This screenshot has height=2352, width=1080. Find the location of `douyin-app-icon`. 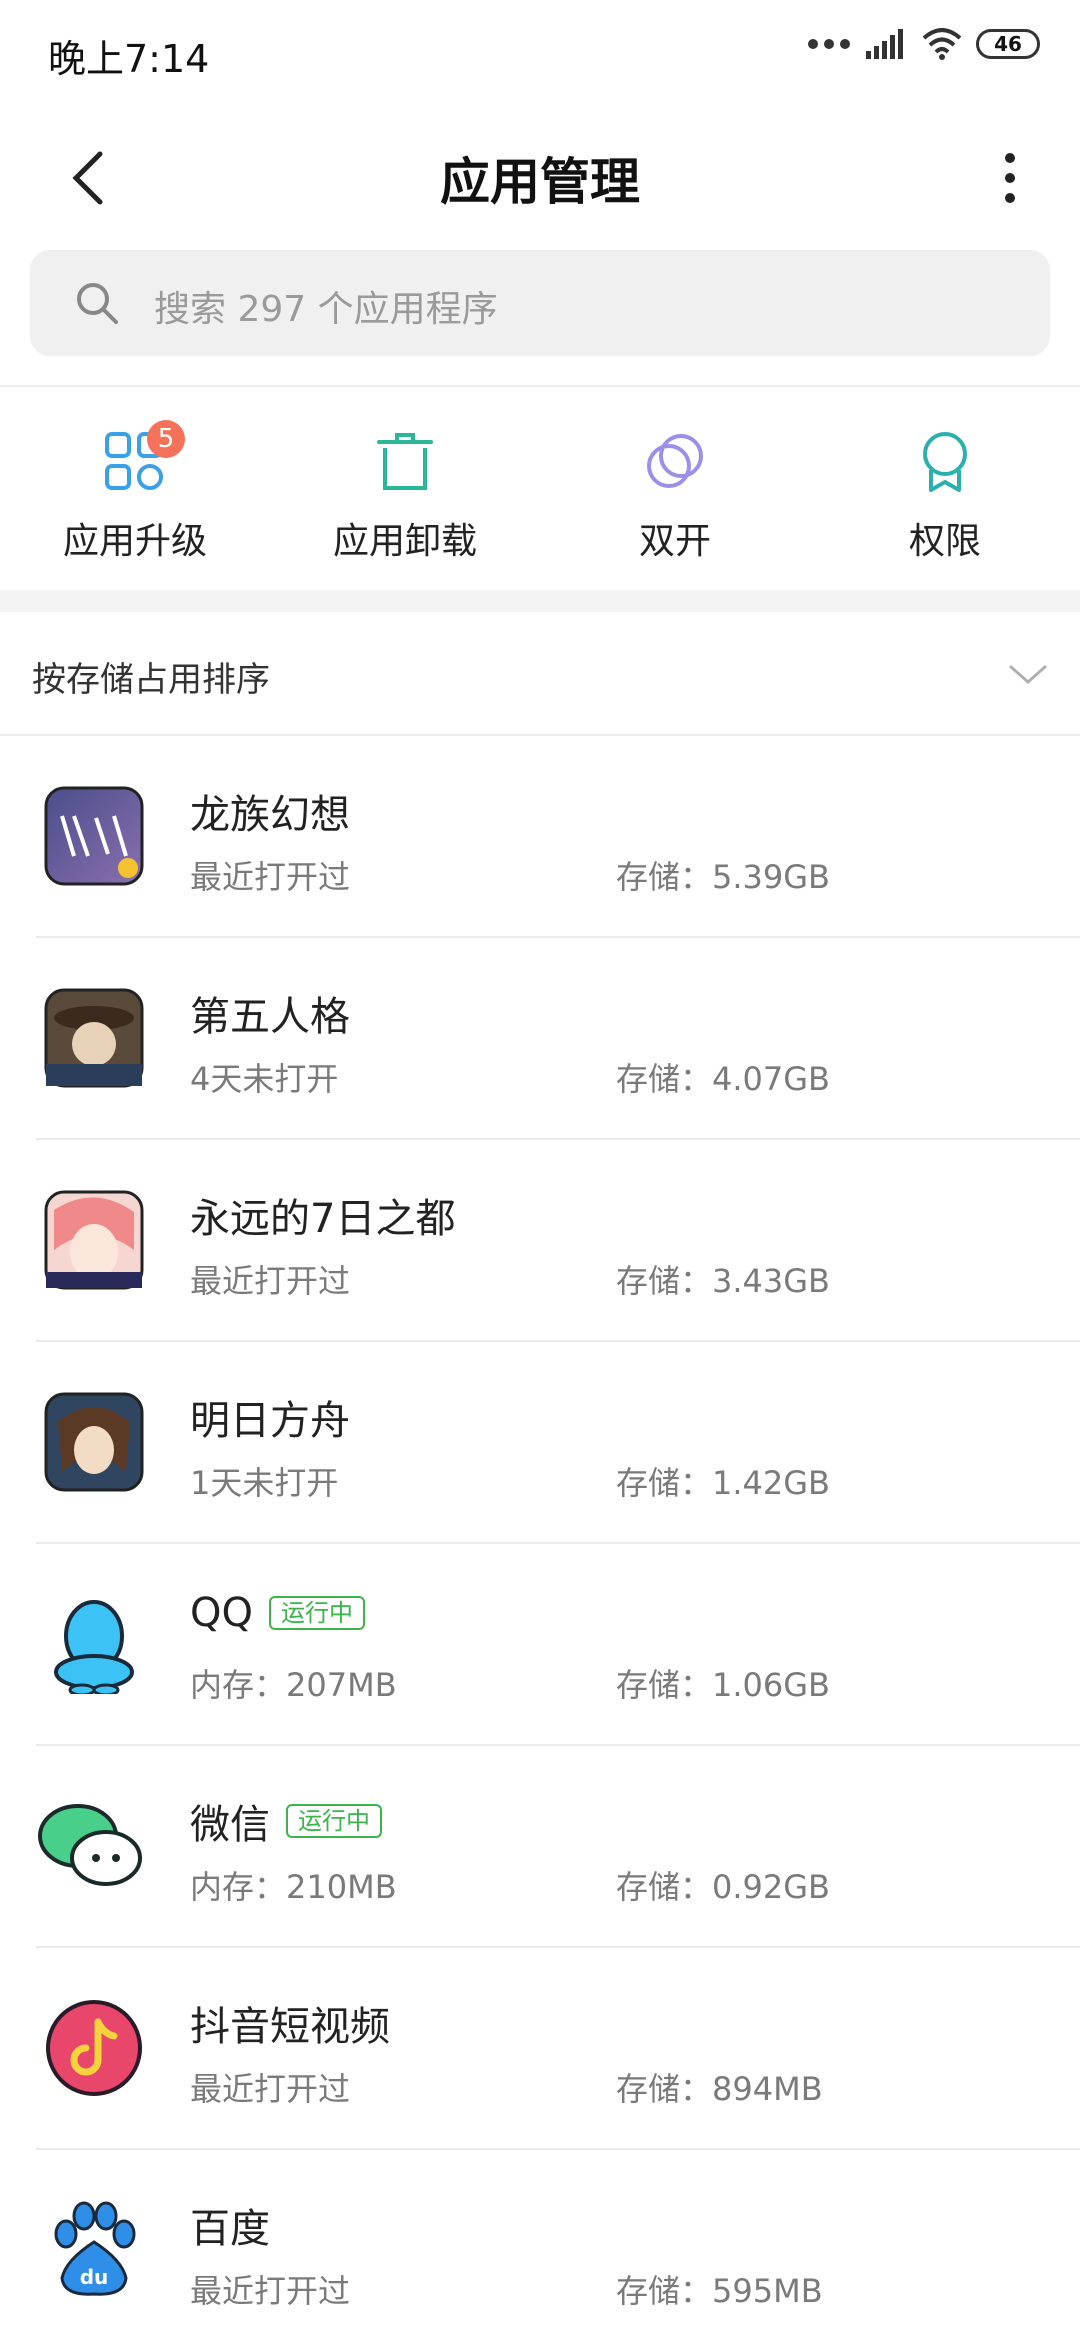

douyin-app-icon is located at coordinates (94, 2048).